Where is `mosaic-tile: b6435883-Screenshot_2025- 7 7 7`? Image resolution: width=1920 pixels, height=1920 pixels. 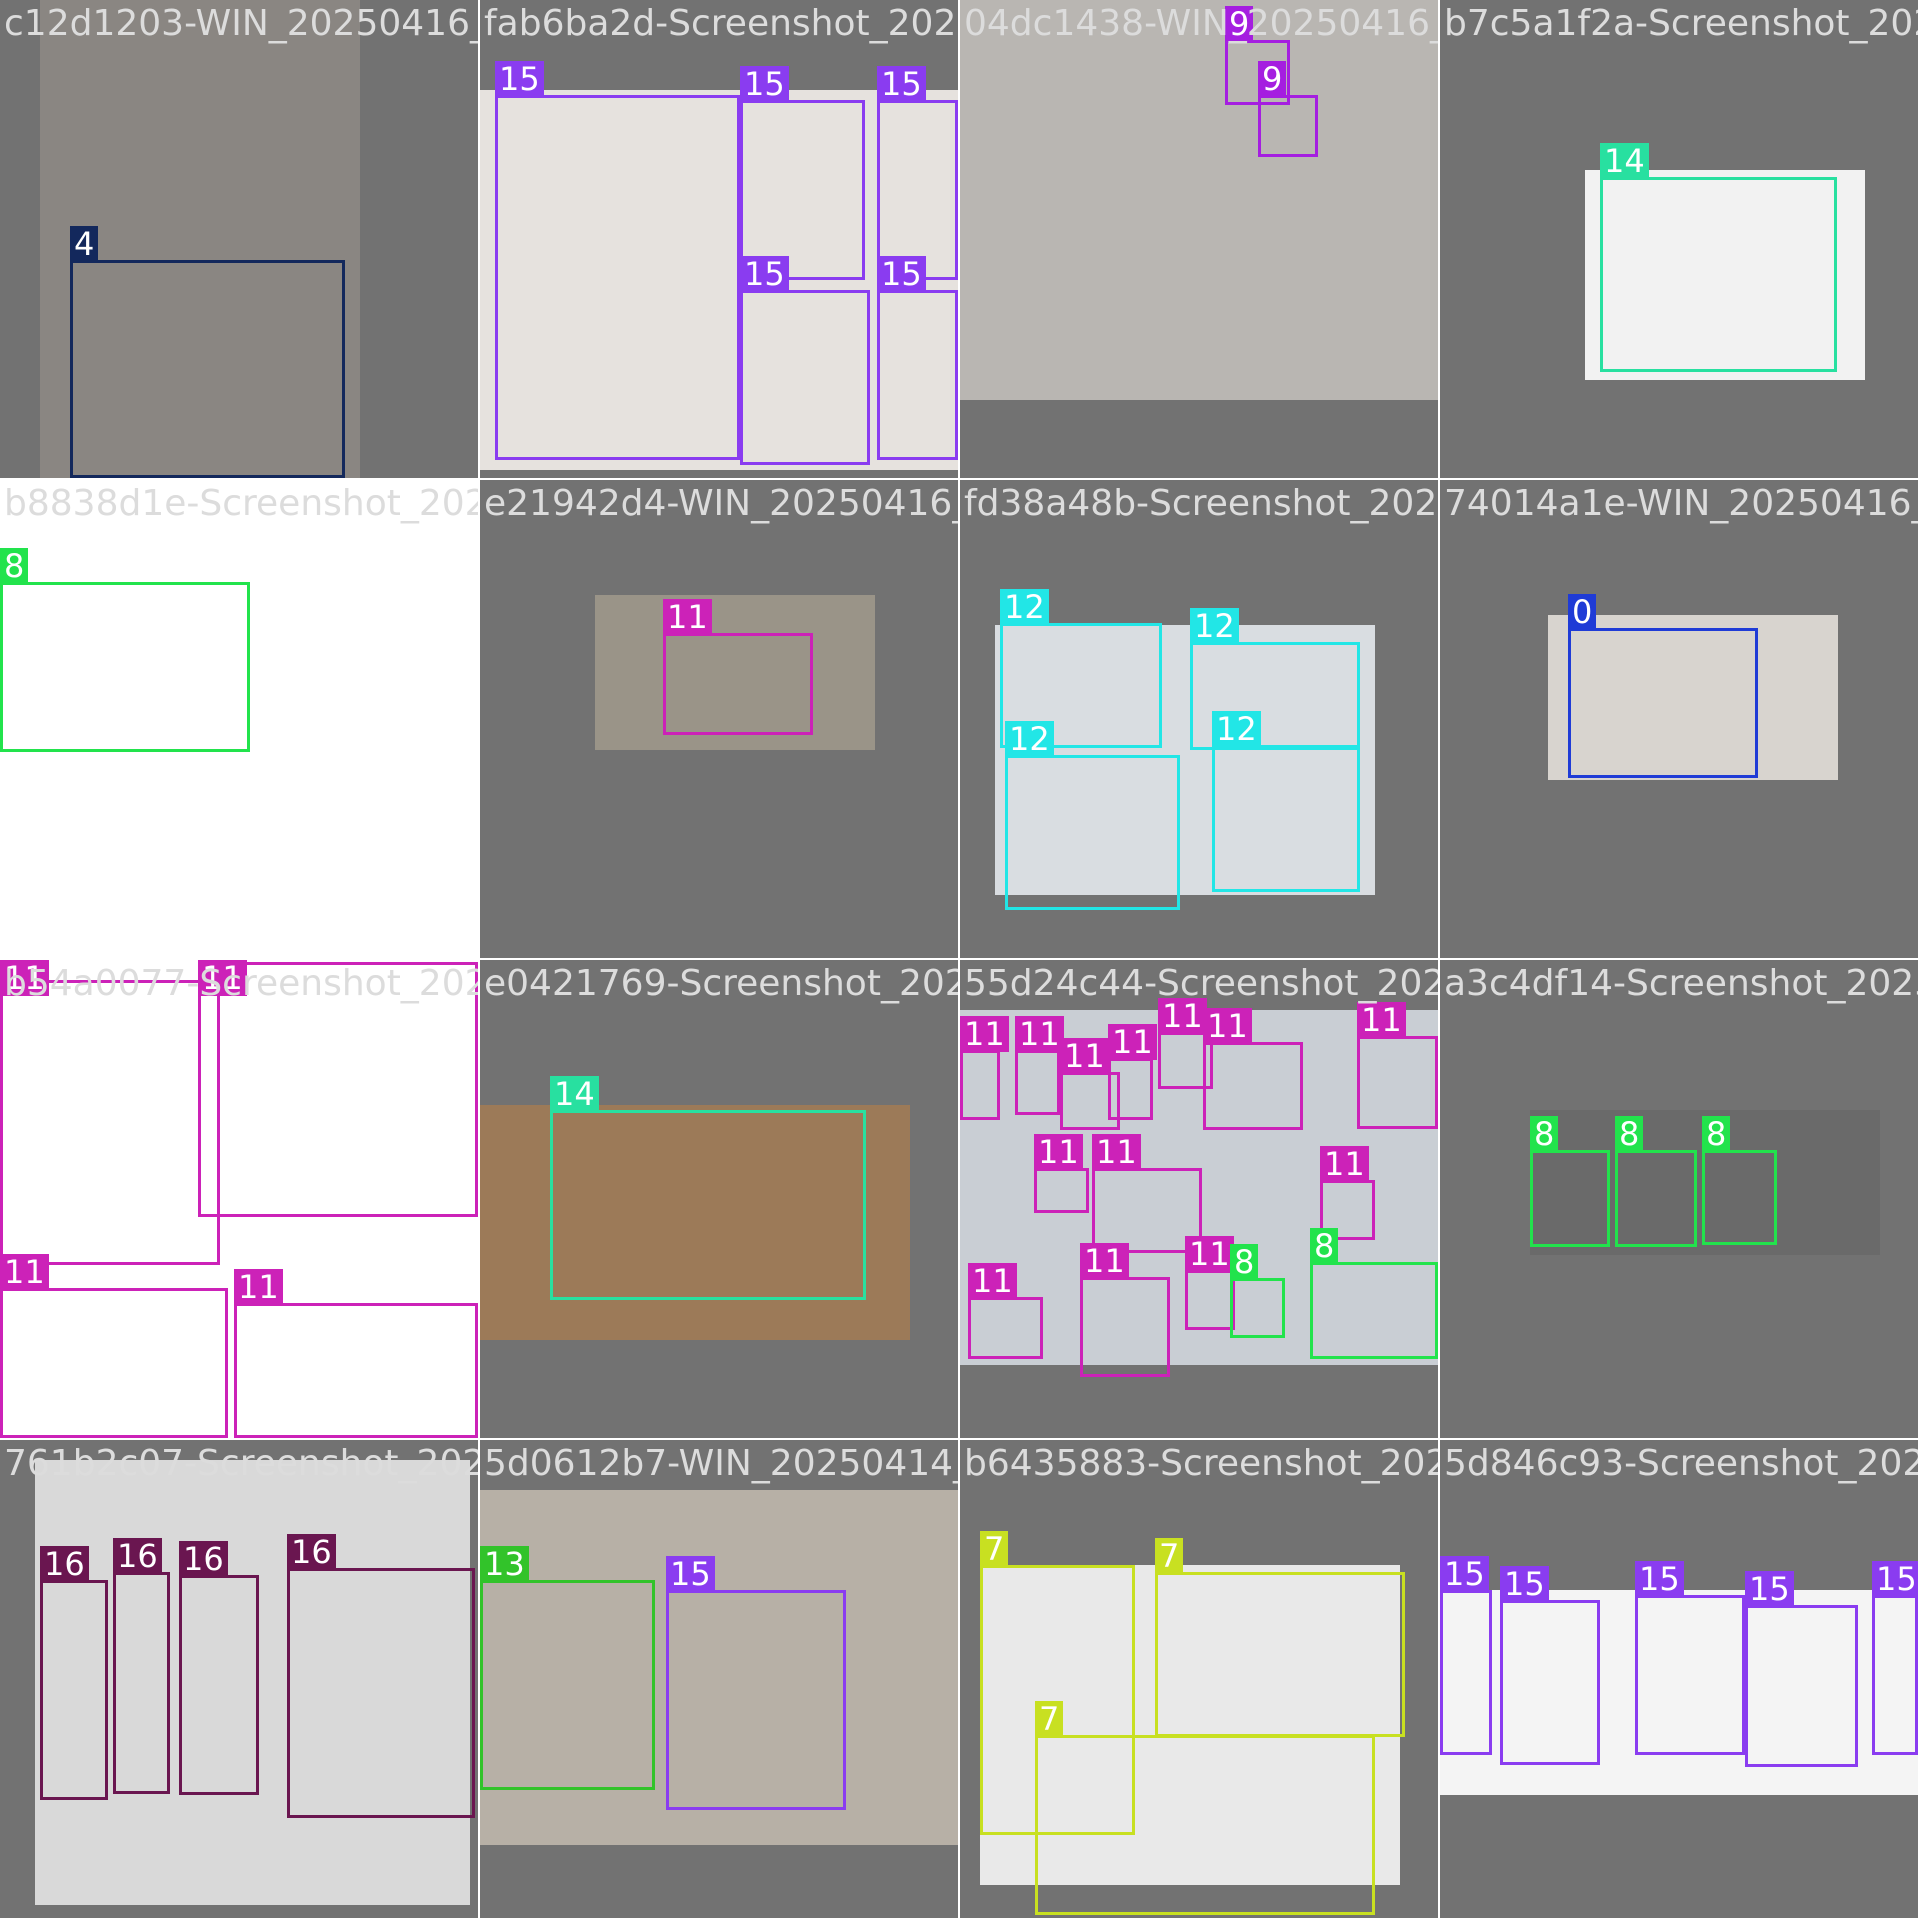 mosaic-tile: b6435883-Screenshot_2025- 7 7 7 is located at coordinates (1199, 1679).